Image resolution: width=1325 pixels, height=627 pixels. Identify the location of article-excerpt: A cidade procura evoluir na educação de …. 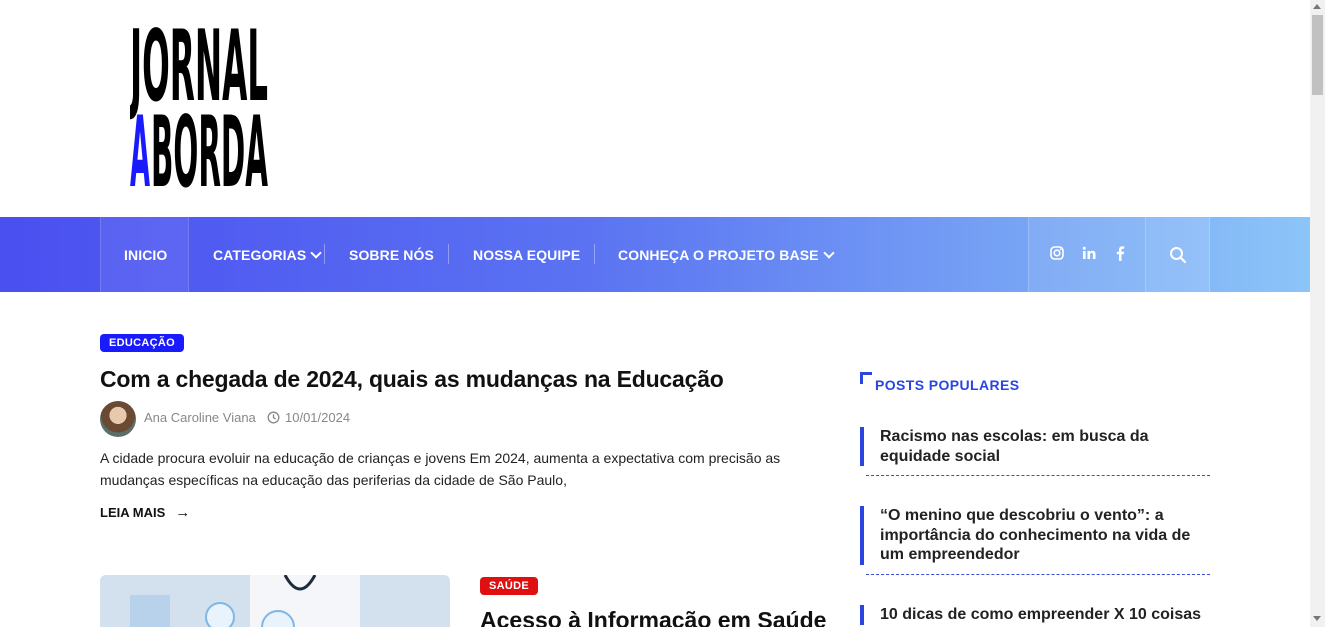
(440, 469).